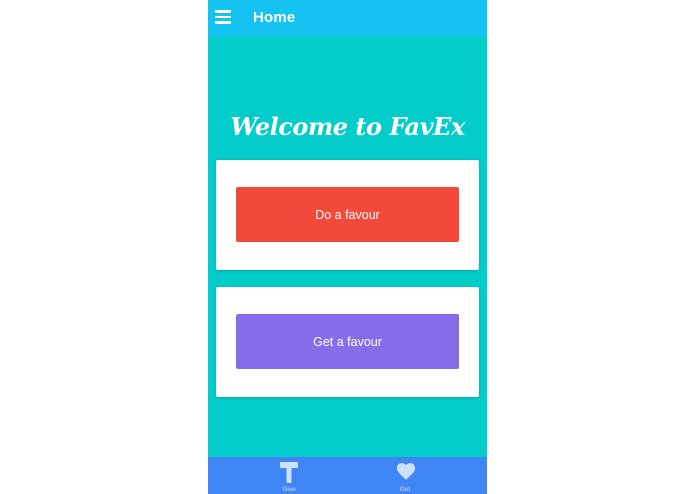 The image size is (695, 494). What do you see at coordinates (274, 17) in the screenshot?
I see `page-title: Home` at bounding box center [274, 17].